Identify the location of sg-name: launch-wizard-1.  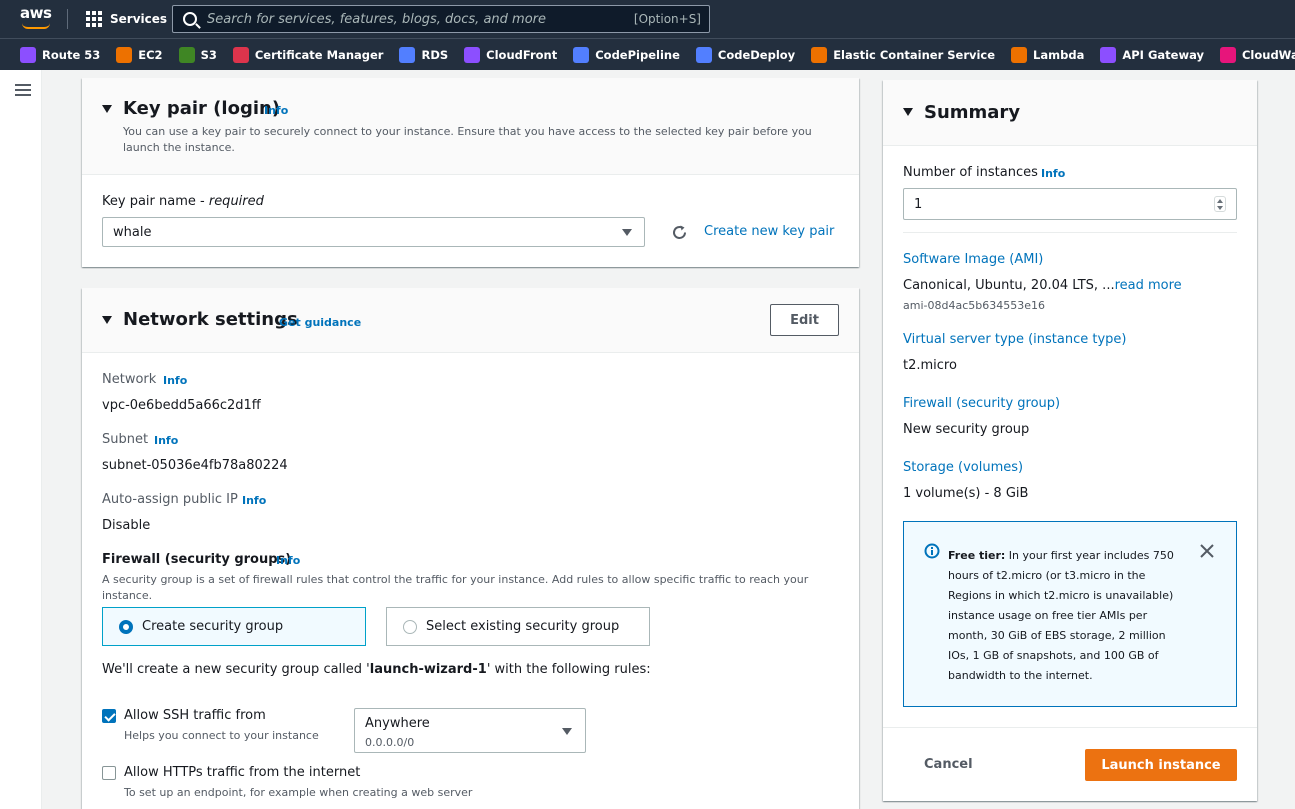
(428, 669).